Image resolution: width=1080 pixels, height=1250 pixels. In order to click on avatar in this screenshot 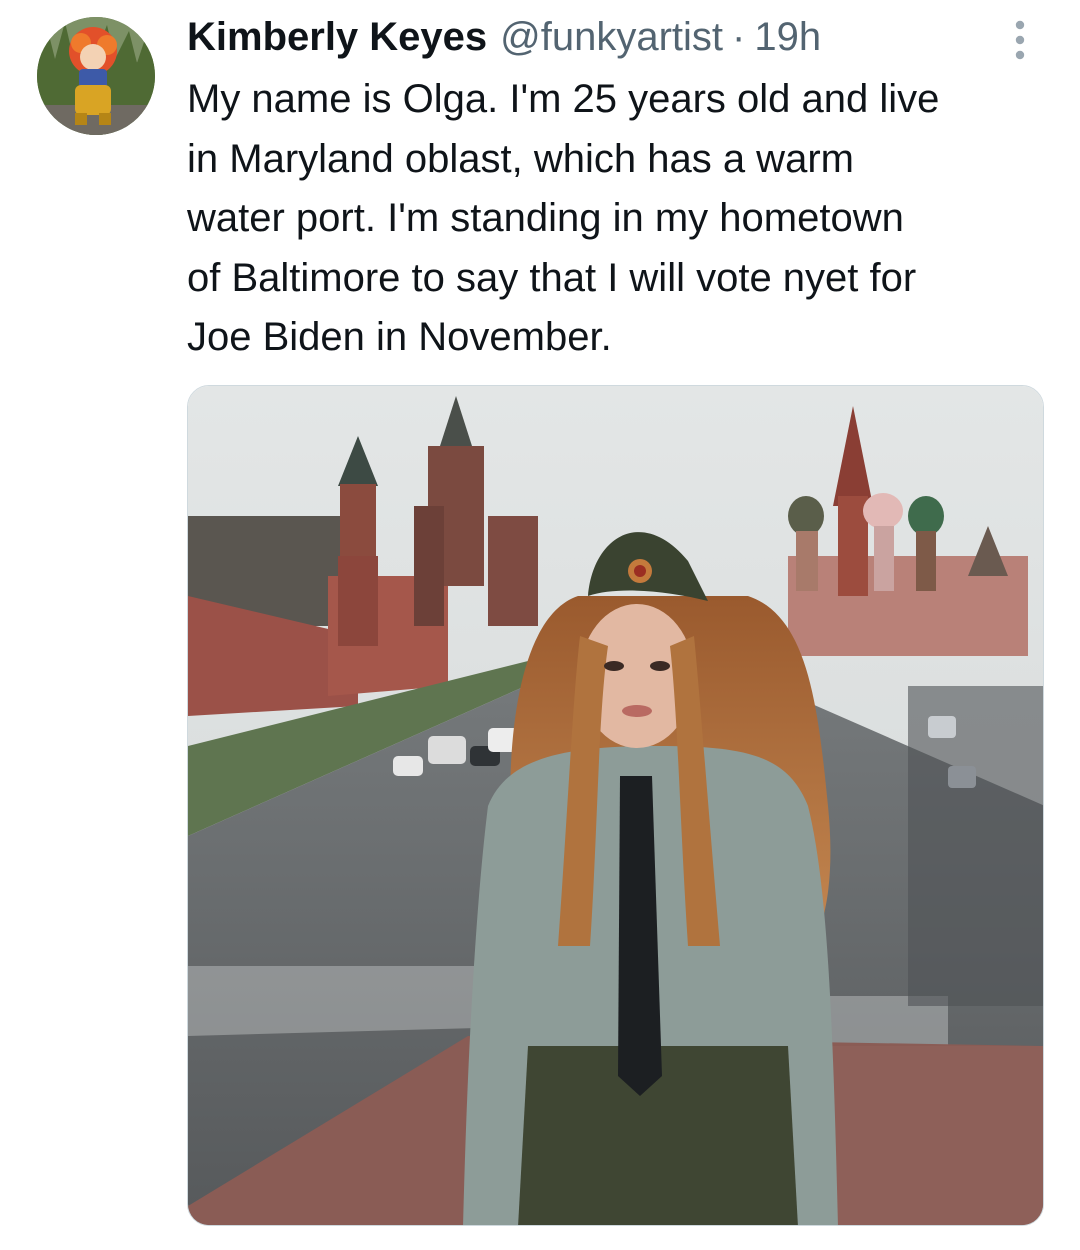, I will do `click(96, 76)`.